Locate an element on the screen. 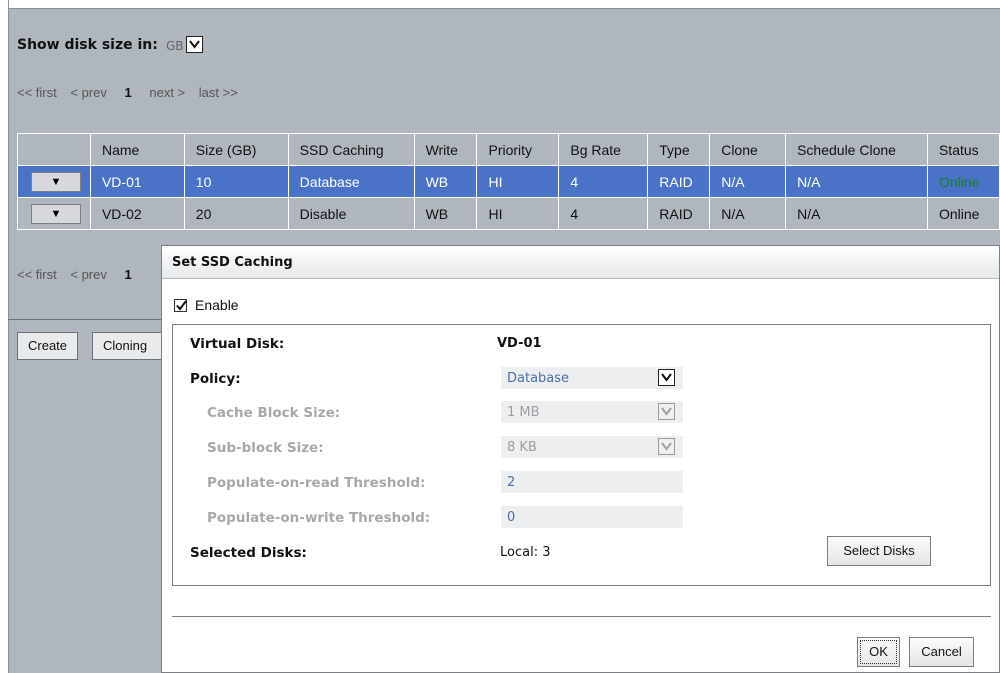  policy-select: Database is located at coordinates (592, 378).